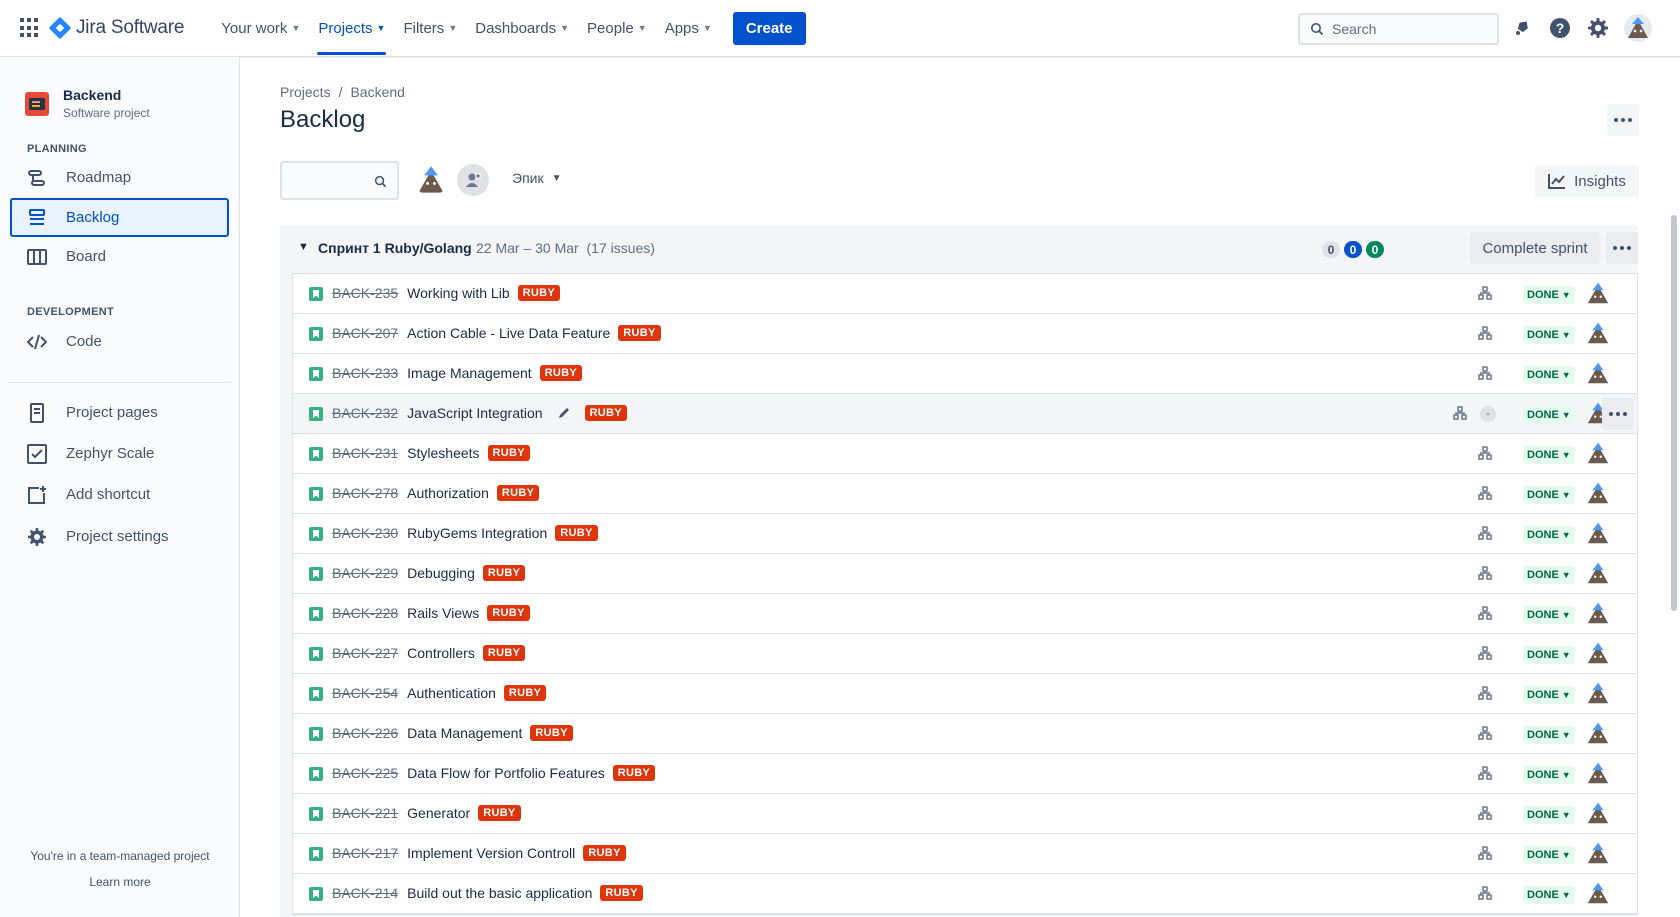 This screenshot has height=917, width=1680. I want to click on assignee-filter-avatar, so click(431, 180).